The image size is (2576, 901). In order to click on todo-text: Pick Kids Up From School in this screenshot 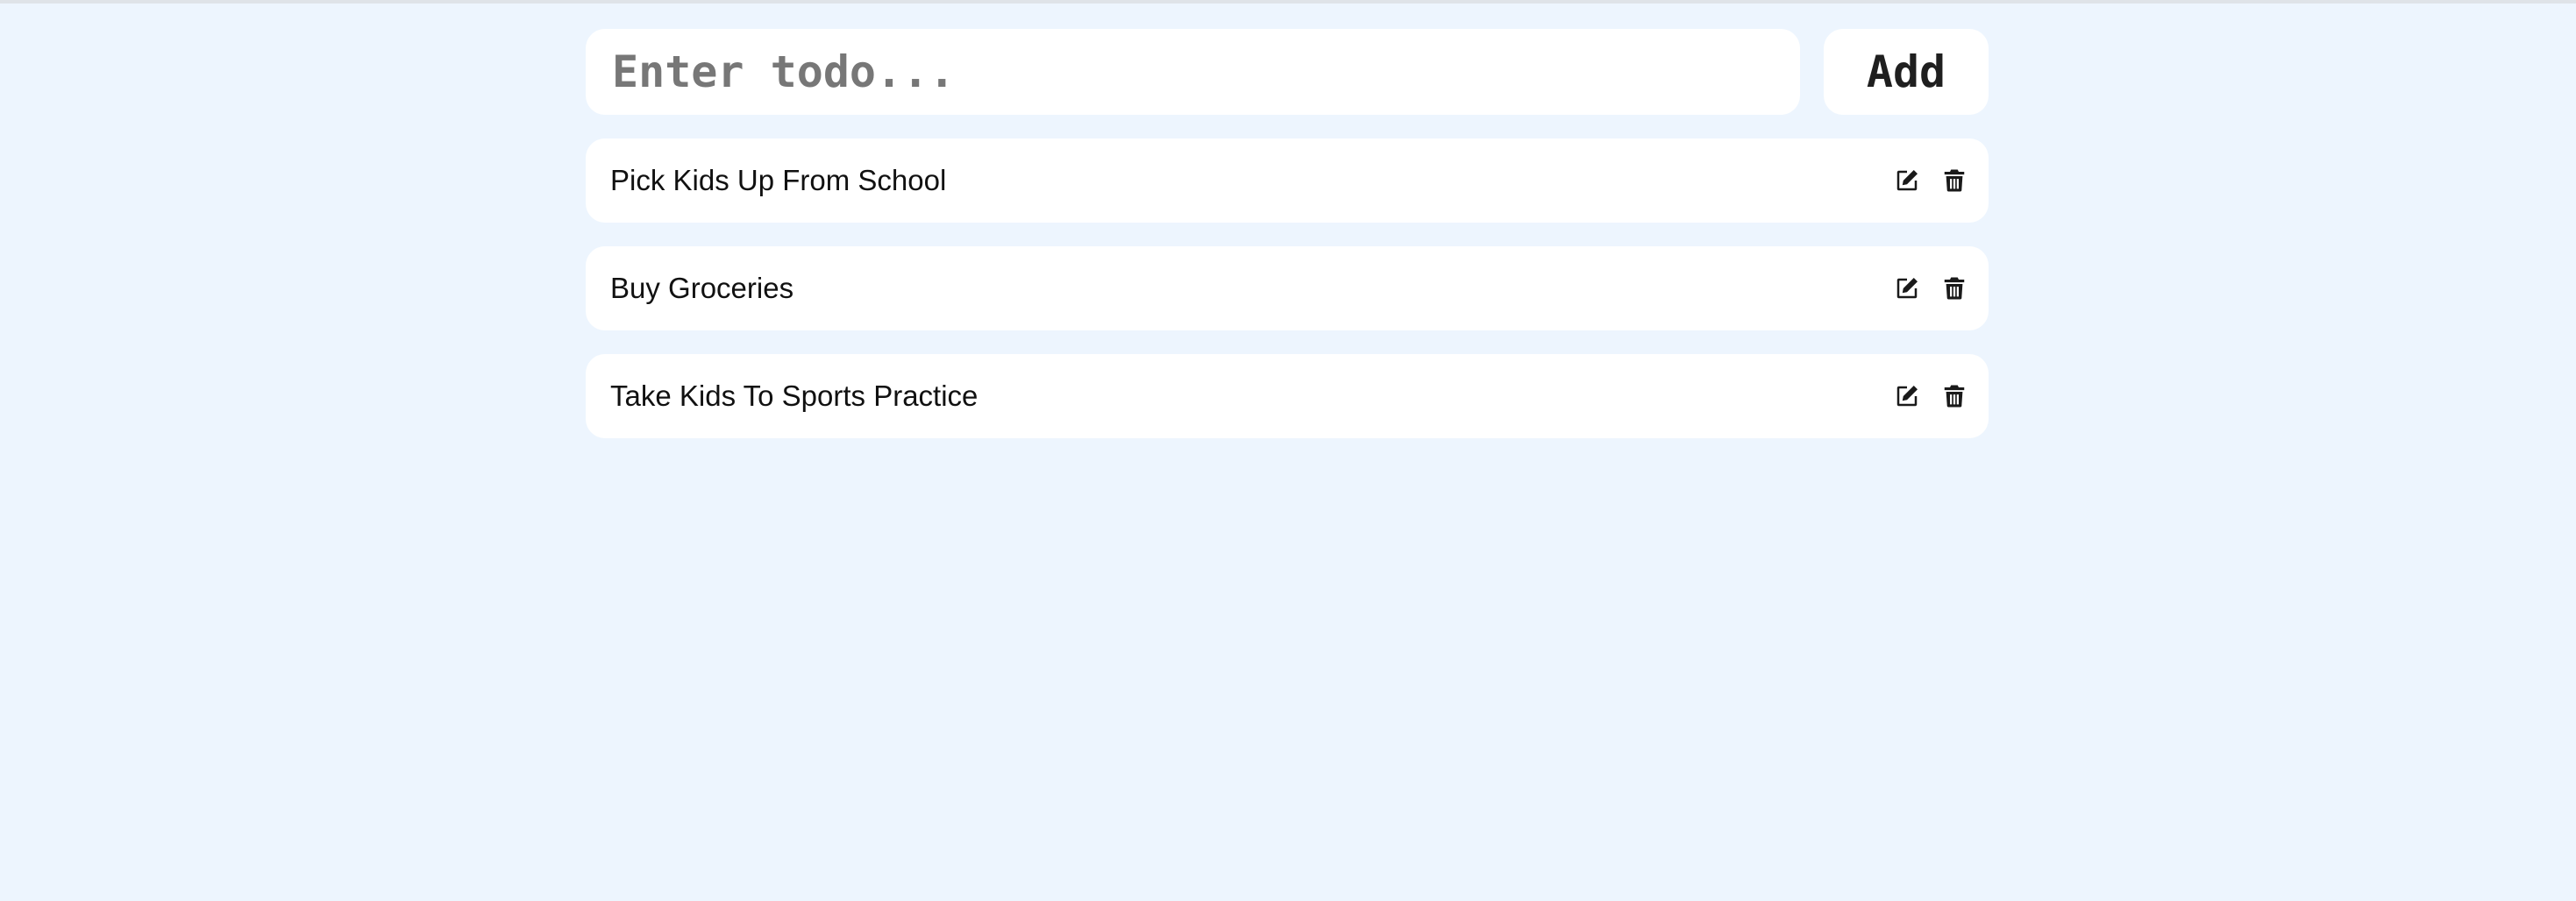, I will do `click(778, 180)`.